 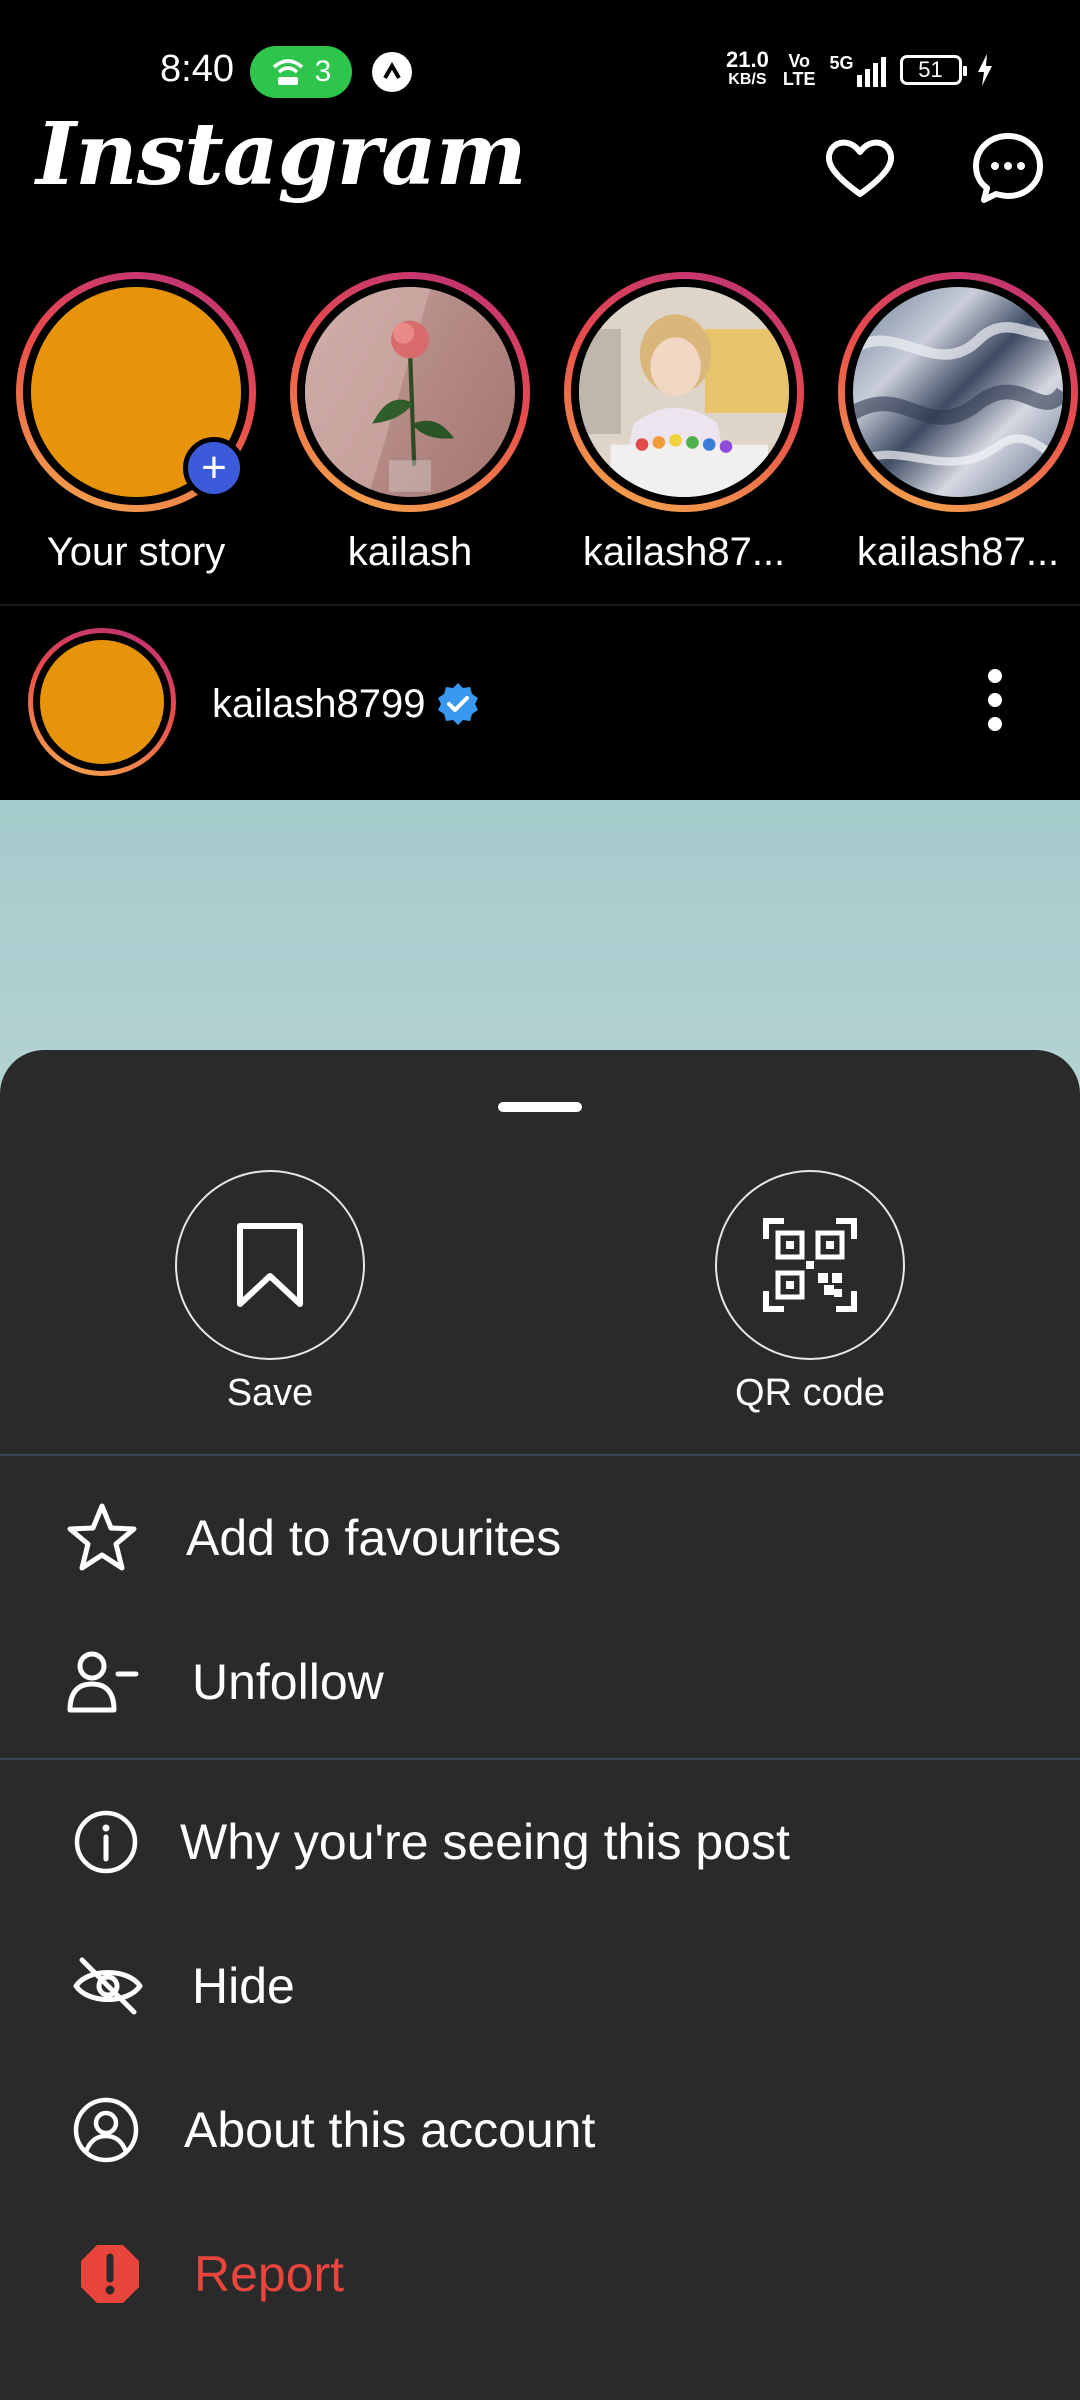 I want to click on qr-circle, so click(x=810, y=1265).